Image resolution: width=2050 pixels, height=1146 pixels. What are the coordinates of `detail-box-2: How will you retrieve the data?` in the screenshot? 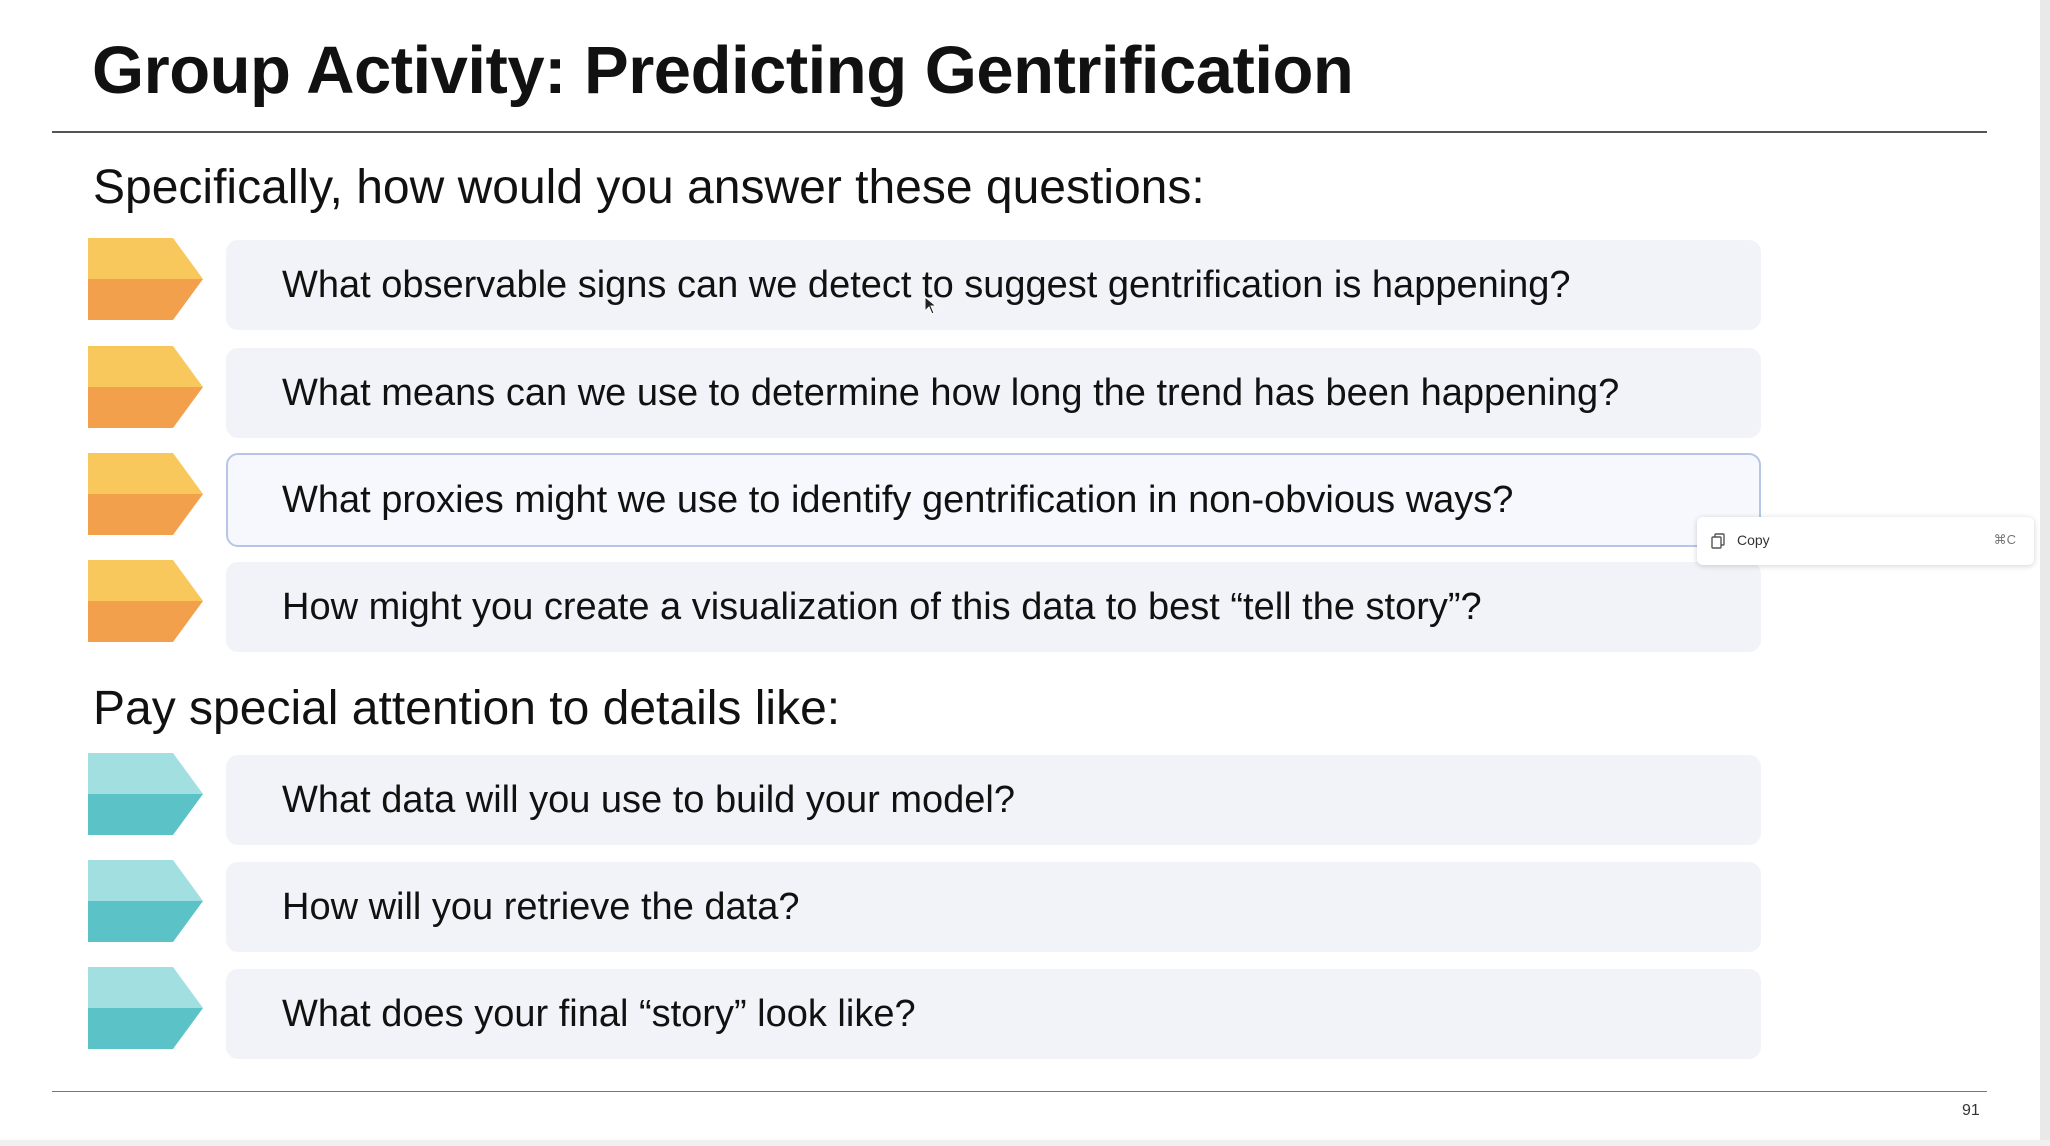 It's located at (993, 907).